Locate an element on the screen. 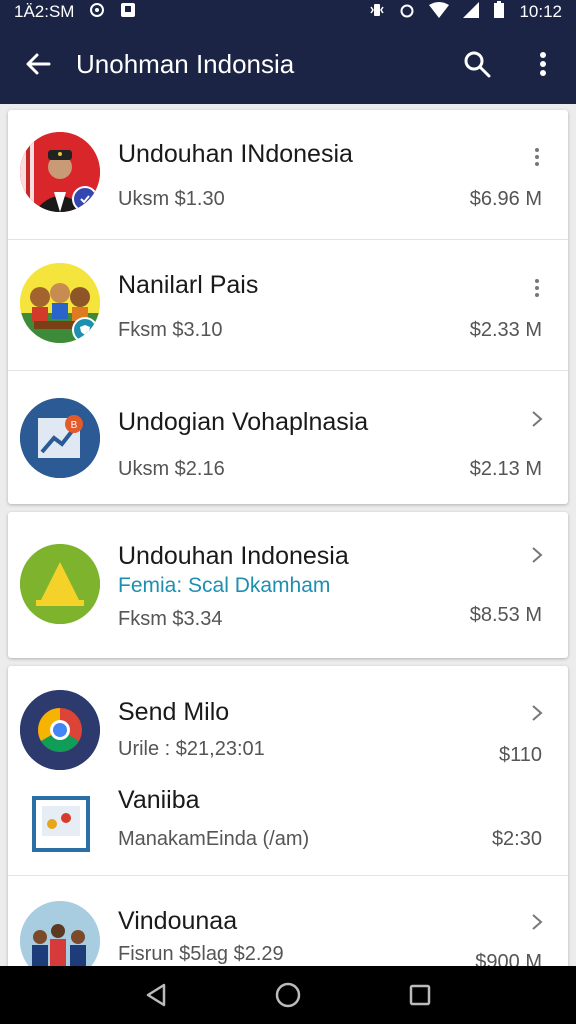 Image resolution: width=576 pixels, height=1024 pixels. overflow-menu-button is located at coordinates (543, 64).